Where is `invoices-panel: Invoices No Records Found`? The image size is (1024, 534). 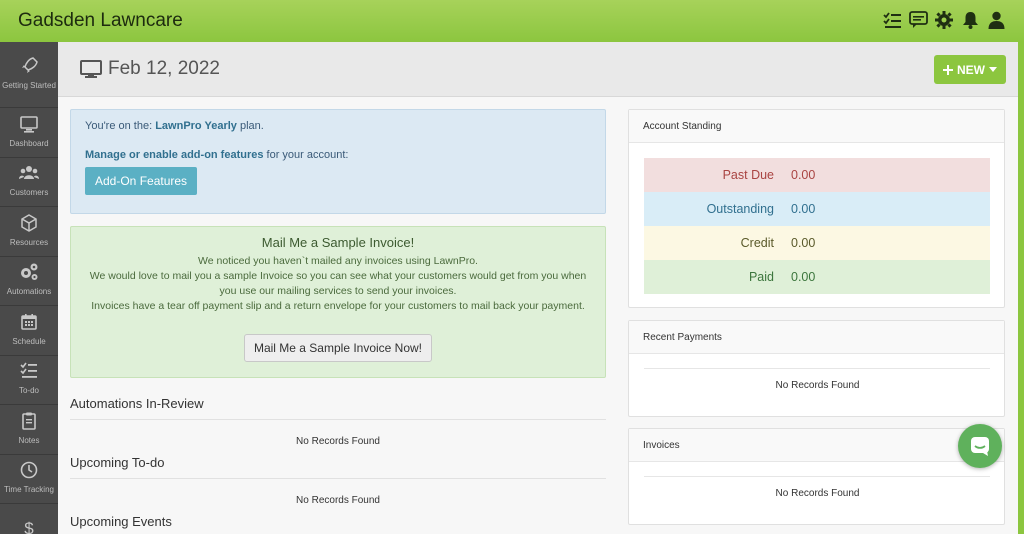
invoices-panel: Invoices No Records Found is located at coordinates (816, 476).